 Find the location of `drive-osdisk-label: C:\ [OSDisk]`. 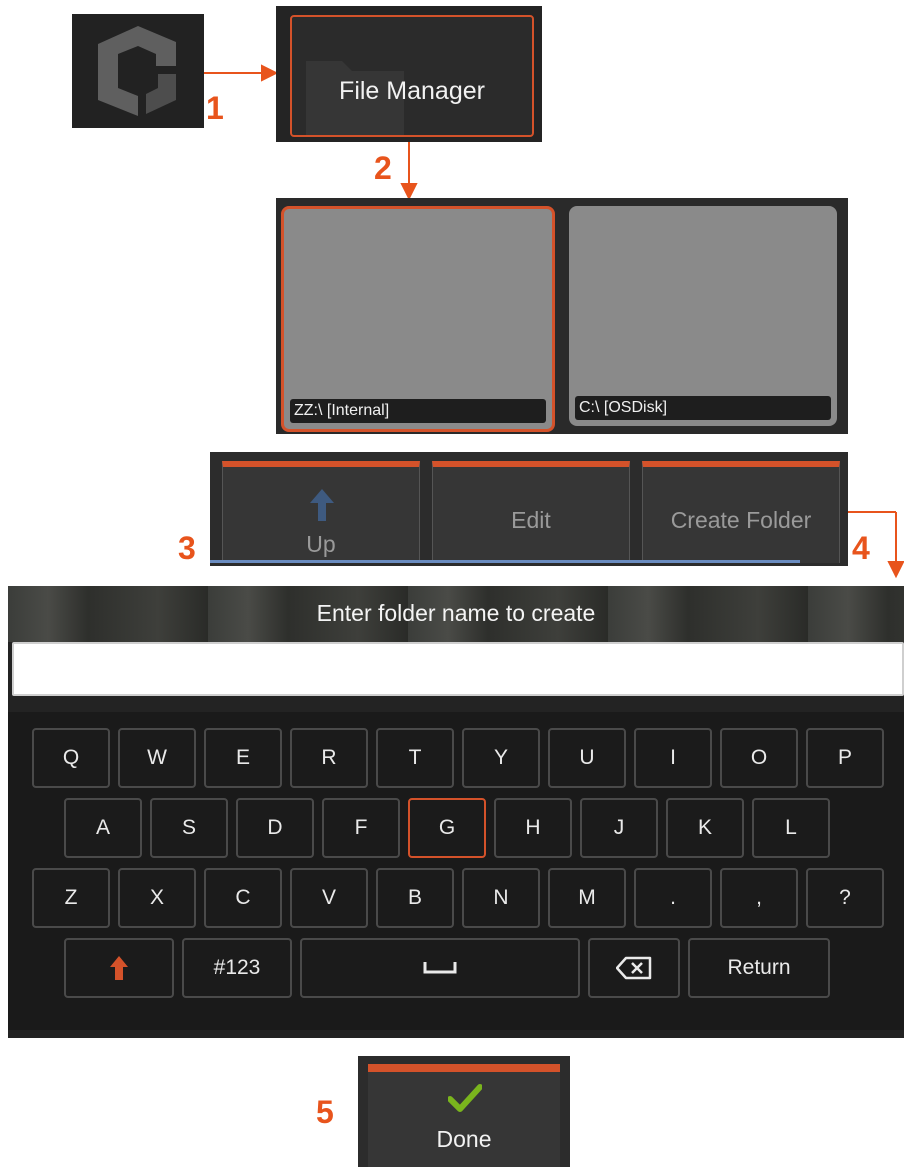

drive-osdisk-label: C:\ [OSDisk] is located at coordinates (703, 408).